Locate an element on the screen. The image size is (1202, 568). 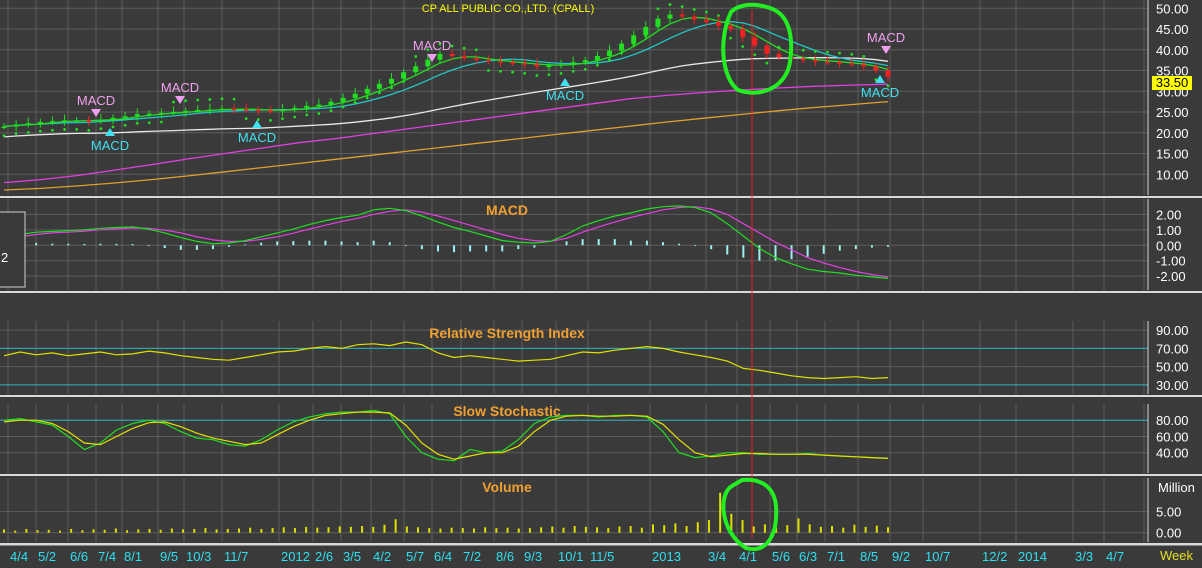
x-tick-label: 11/7 is located at coordinates (236, 556).